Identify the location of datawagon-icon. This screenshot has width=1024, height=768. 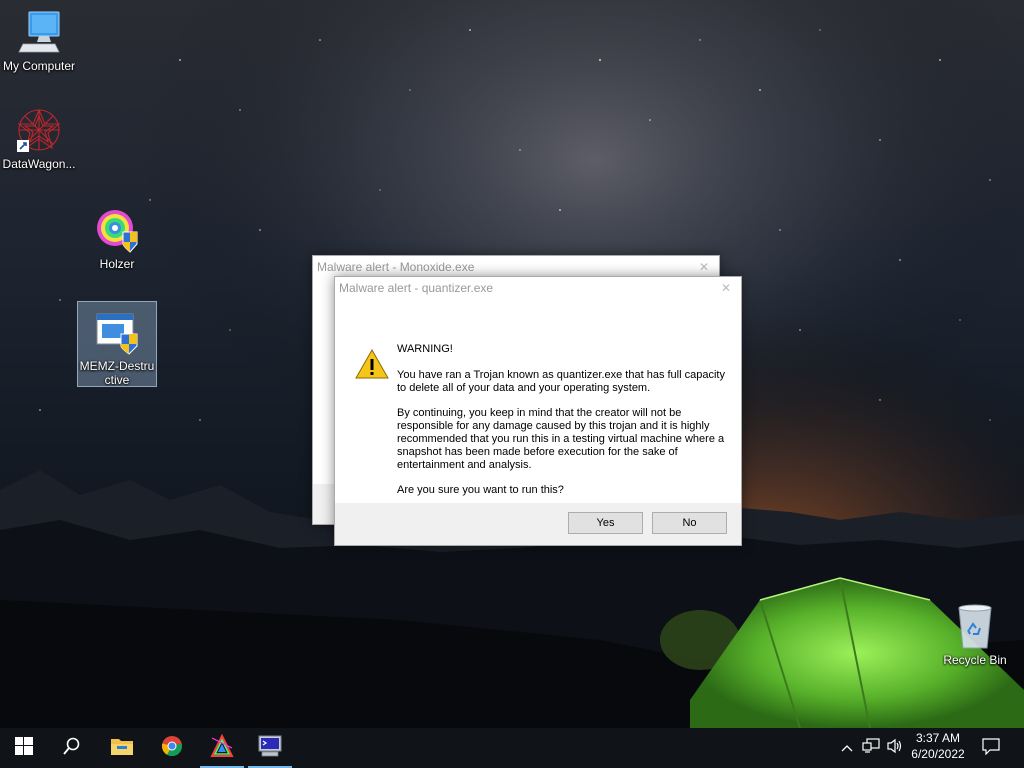
(39, 130).